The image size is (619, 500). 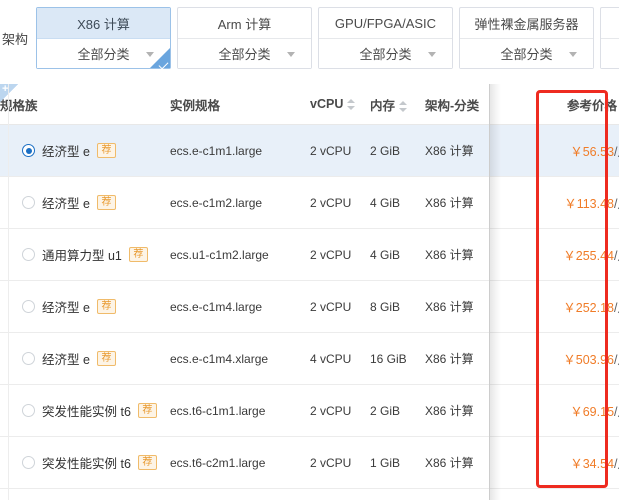 I want to click on price-amount: ￥252.18, so click(x=589, y=308).